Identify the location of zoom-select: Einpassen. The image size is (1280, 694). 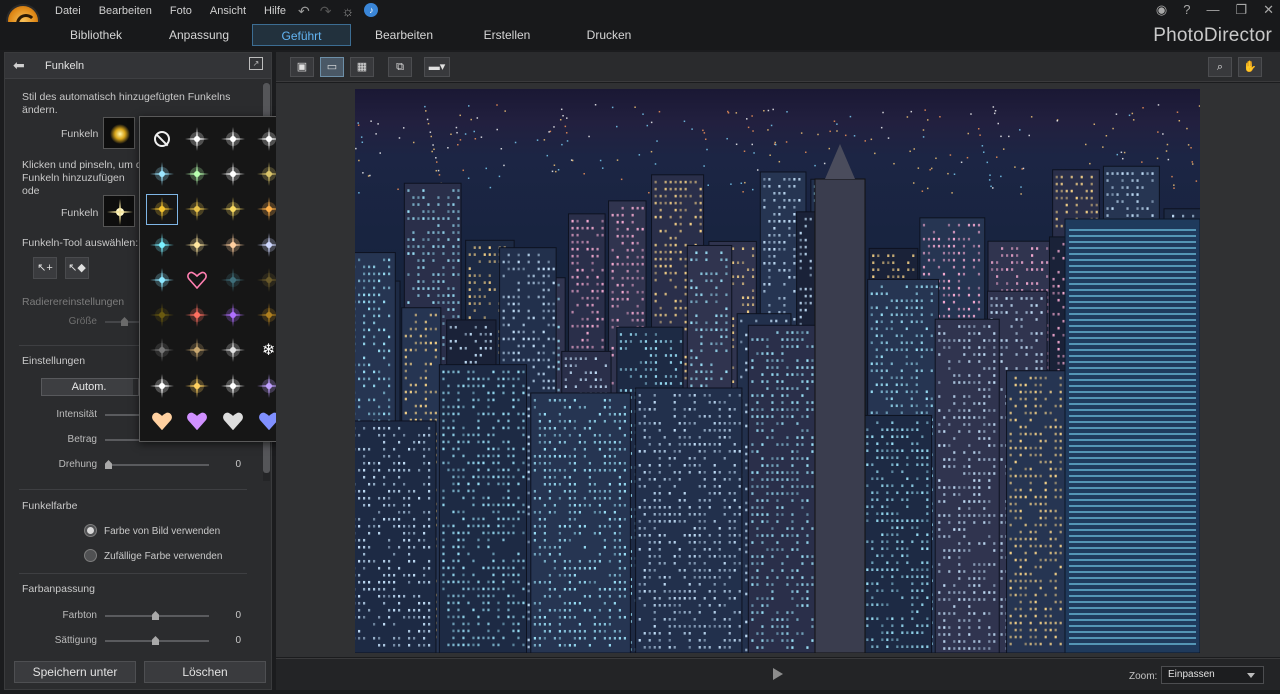
(1212, 675).